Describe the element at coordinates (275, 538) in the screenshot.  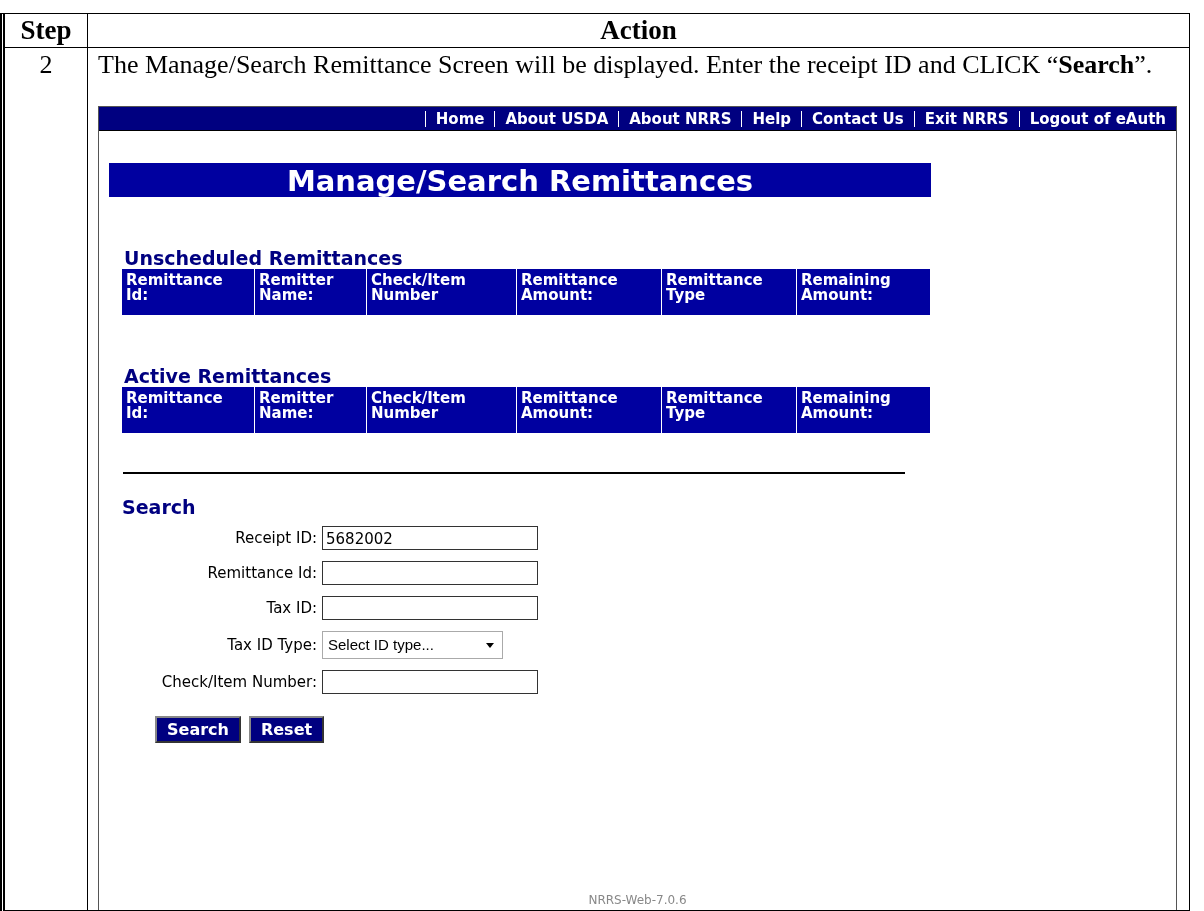
I see `field-label: Receipt ID:` at that location.